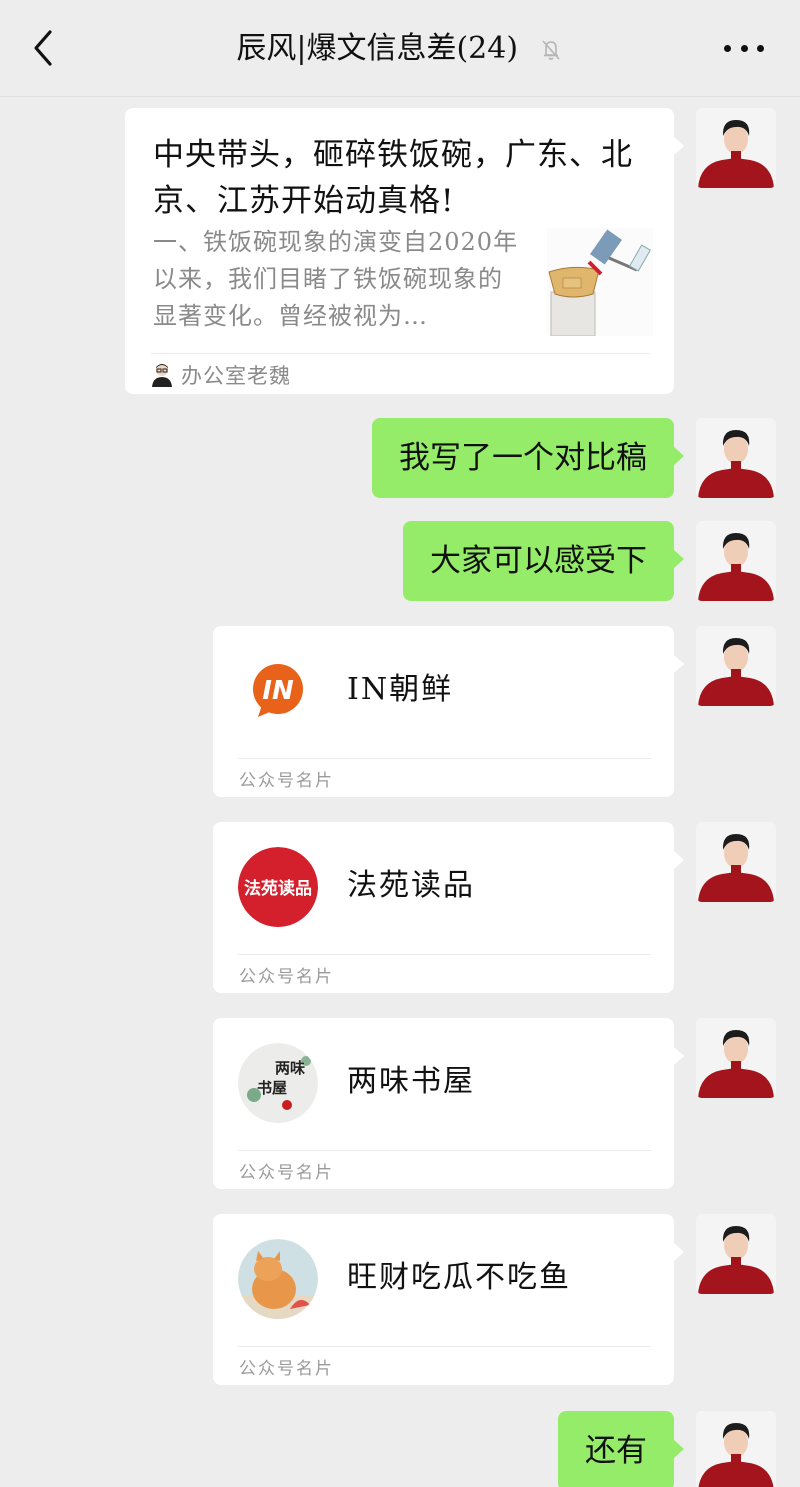 Image resolution: width=800 pixels, height=1487 pixels. What do you see at coordinates (448, 1103) in the screenshot?
I see `contact-card: 两味 书屋 两味书屋 公众号名片` at bounding box center [448, 1103].